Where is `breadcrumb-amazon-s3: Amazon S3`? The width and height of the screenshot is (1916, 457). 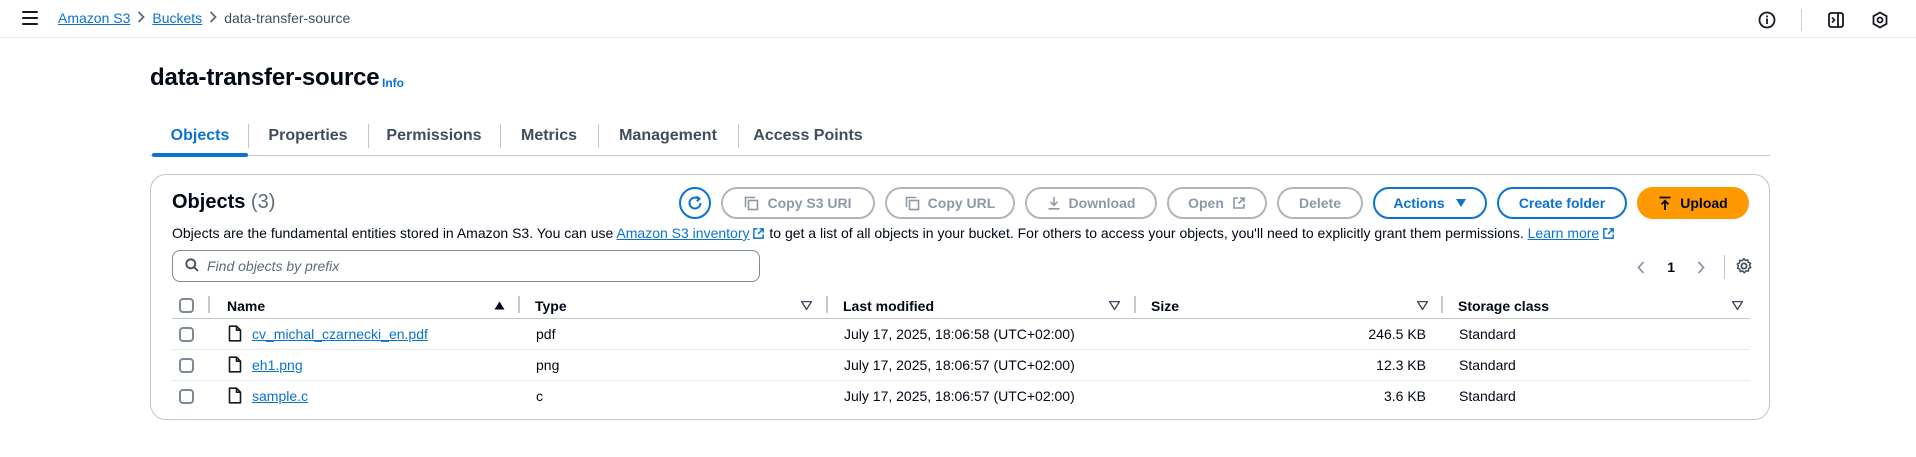 breadcrumb-amazon-s3: Amazon S3 is located at coordinates (94, 18).